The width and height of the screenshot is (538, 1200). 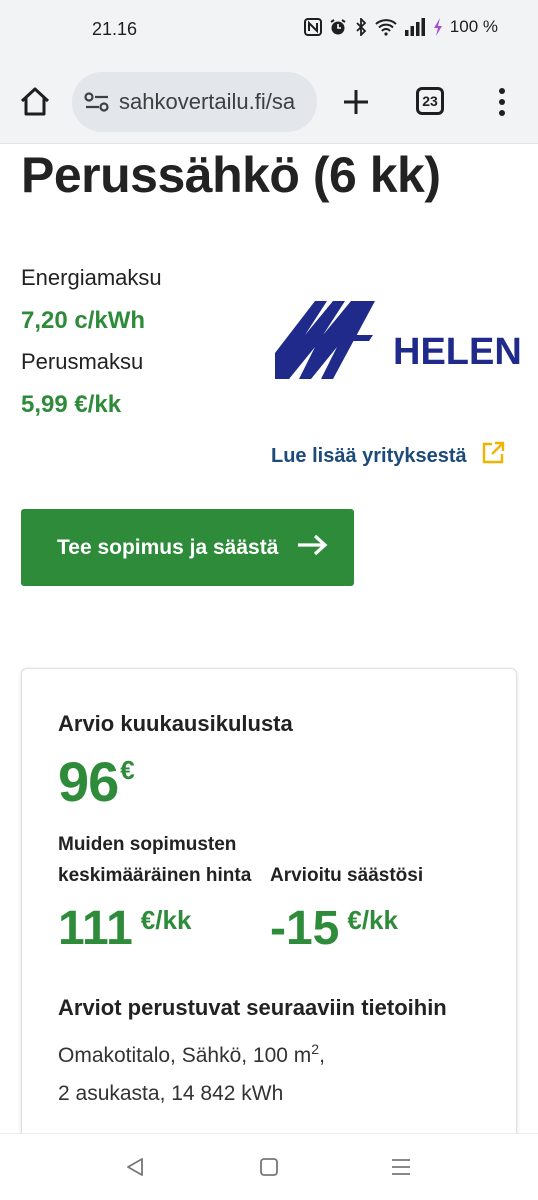 I want to click on tab-switcher-button: 23, so click(x=430, y=101).